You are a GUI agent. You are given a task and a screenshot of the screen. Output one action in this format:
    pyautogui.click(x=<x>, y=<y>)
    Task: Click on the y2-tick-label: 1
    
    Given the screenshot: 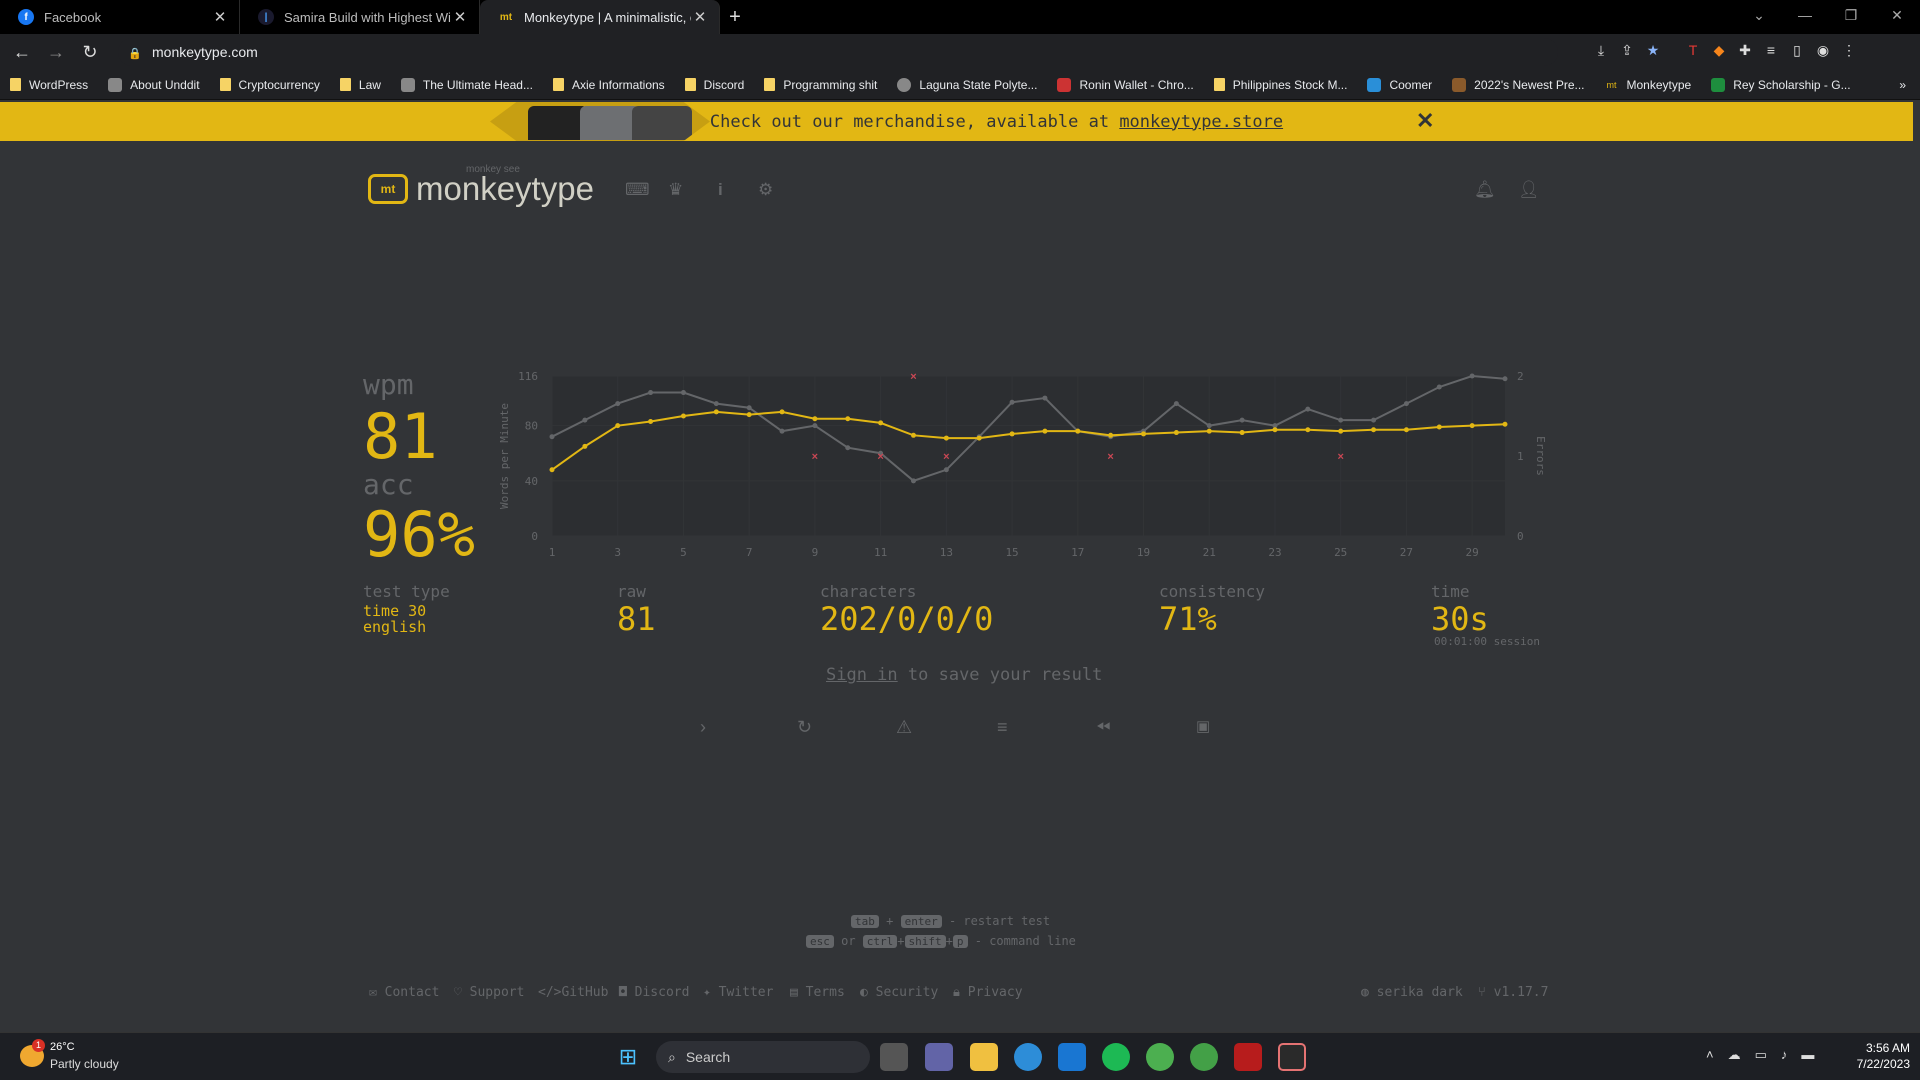 What is the action you would take?
    pyautogui.click(x=1520, y=456)
    